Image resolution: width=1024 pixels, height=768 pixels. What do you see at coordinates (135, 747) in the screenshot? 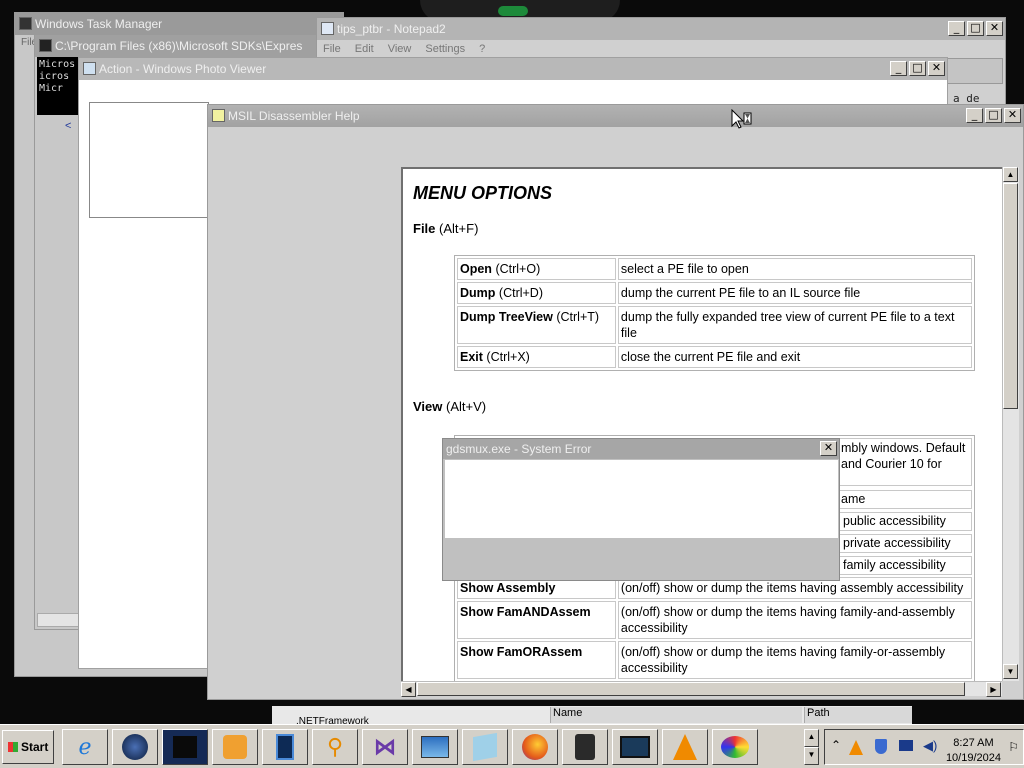
I see `globe-icon` at bounding box center [135, 747].